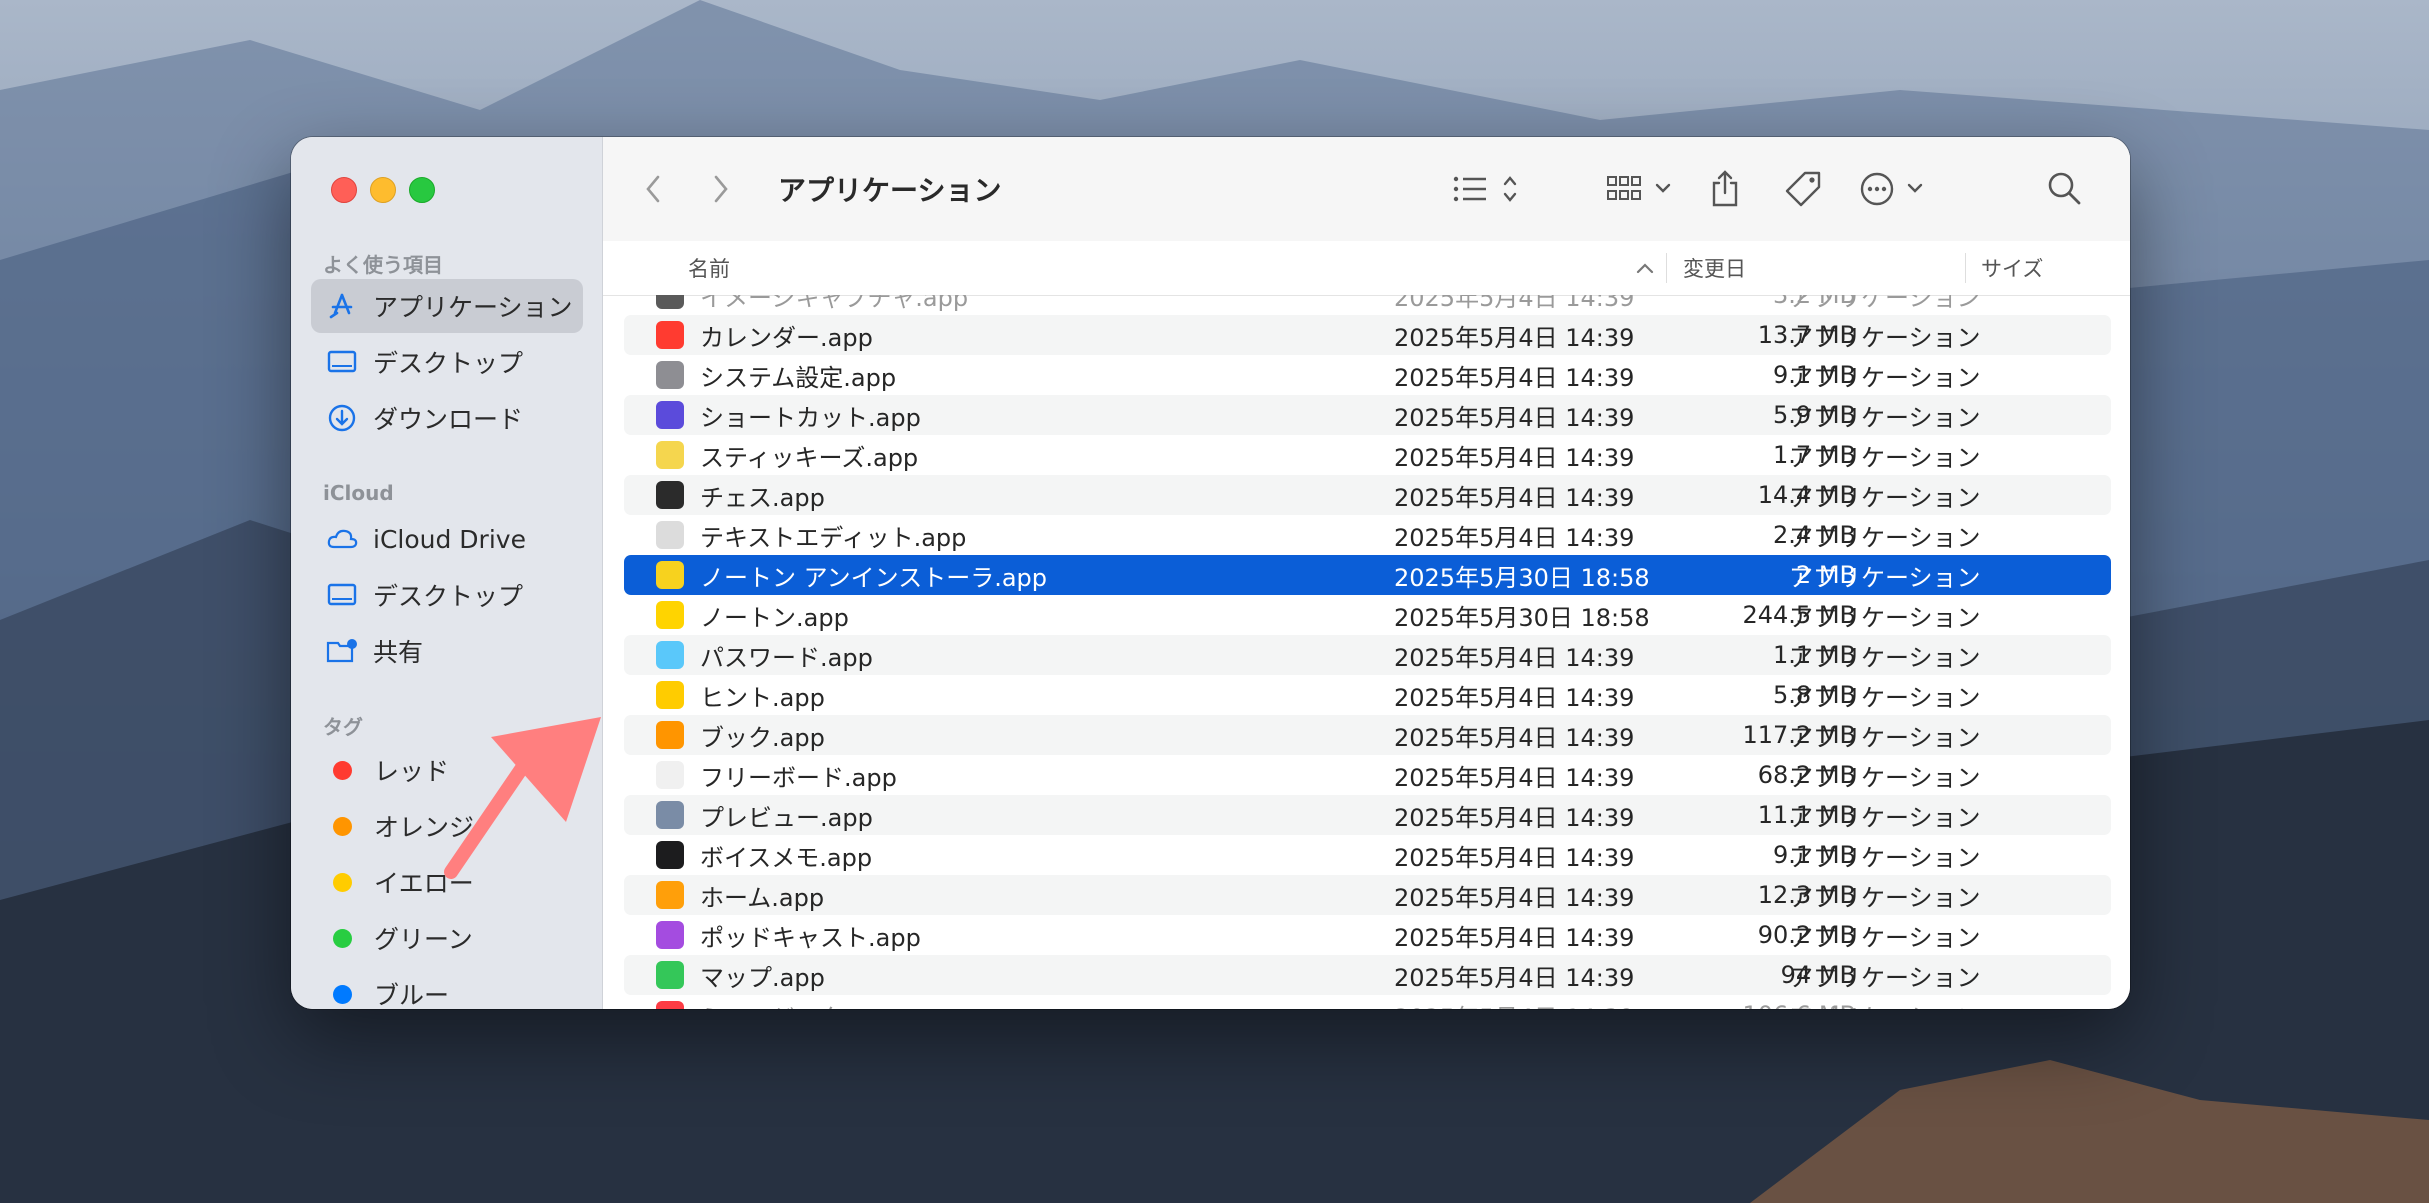 Image resolution: width=2429 pixels, height=1203 pixels. Describe the element at coordinates (1367, 415) in the screenshot. I see `file-row: ショートカット.app 2025年5月4日 14:39 5.9 MB アプリケーション` at that location.